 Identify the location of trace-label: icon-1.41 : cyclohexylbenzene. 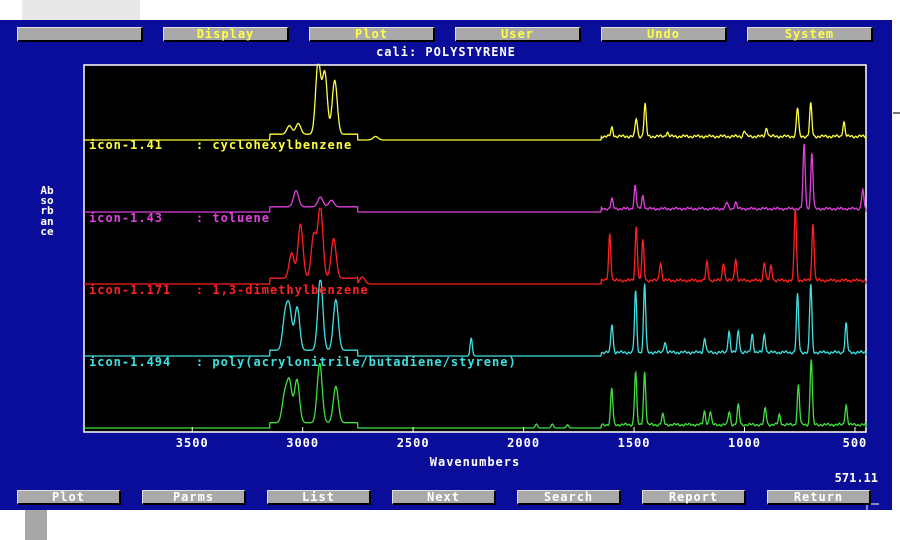
(221, 145).